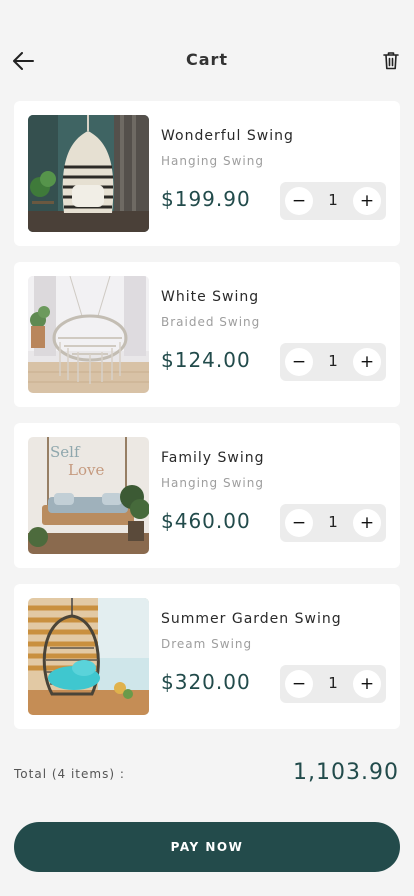 This screenshot has height=896, width=414. What do you see at coordinates (227, 136) in the screenshot?
I see `product-name: Wonderful Swing` at bounding box center [227, 136].